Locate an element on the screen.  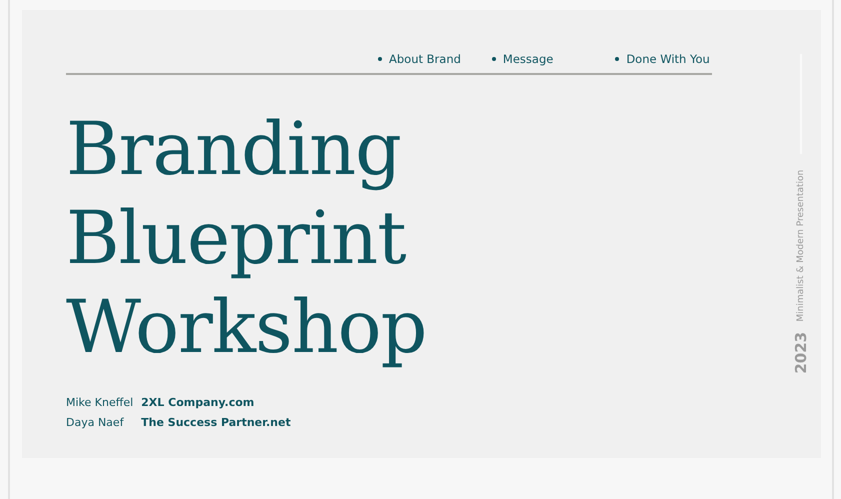
presenter-name: Daya Naef is located at coordinates (95, 422).